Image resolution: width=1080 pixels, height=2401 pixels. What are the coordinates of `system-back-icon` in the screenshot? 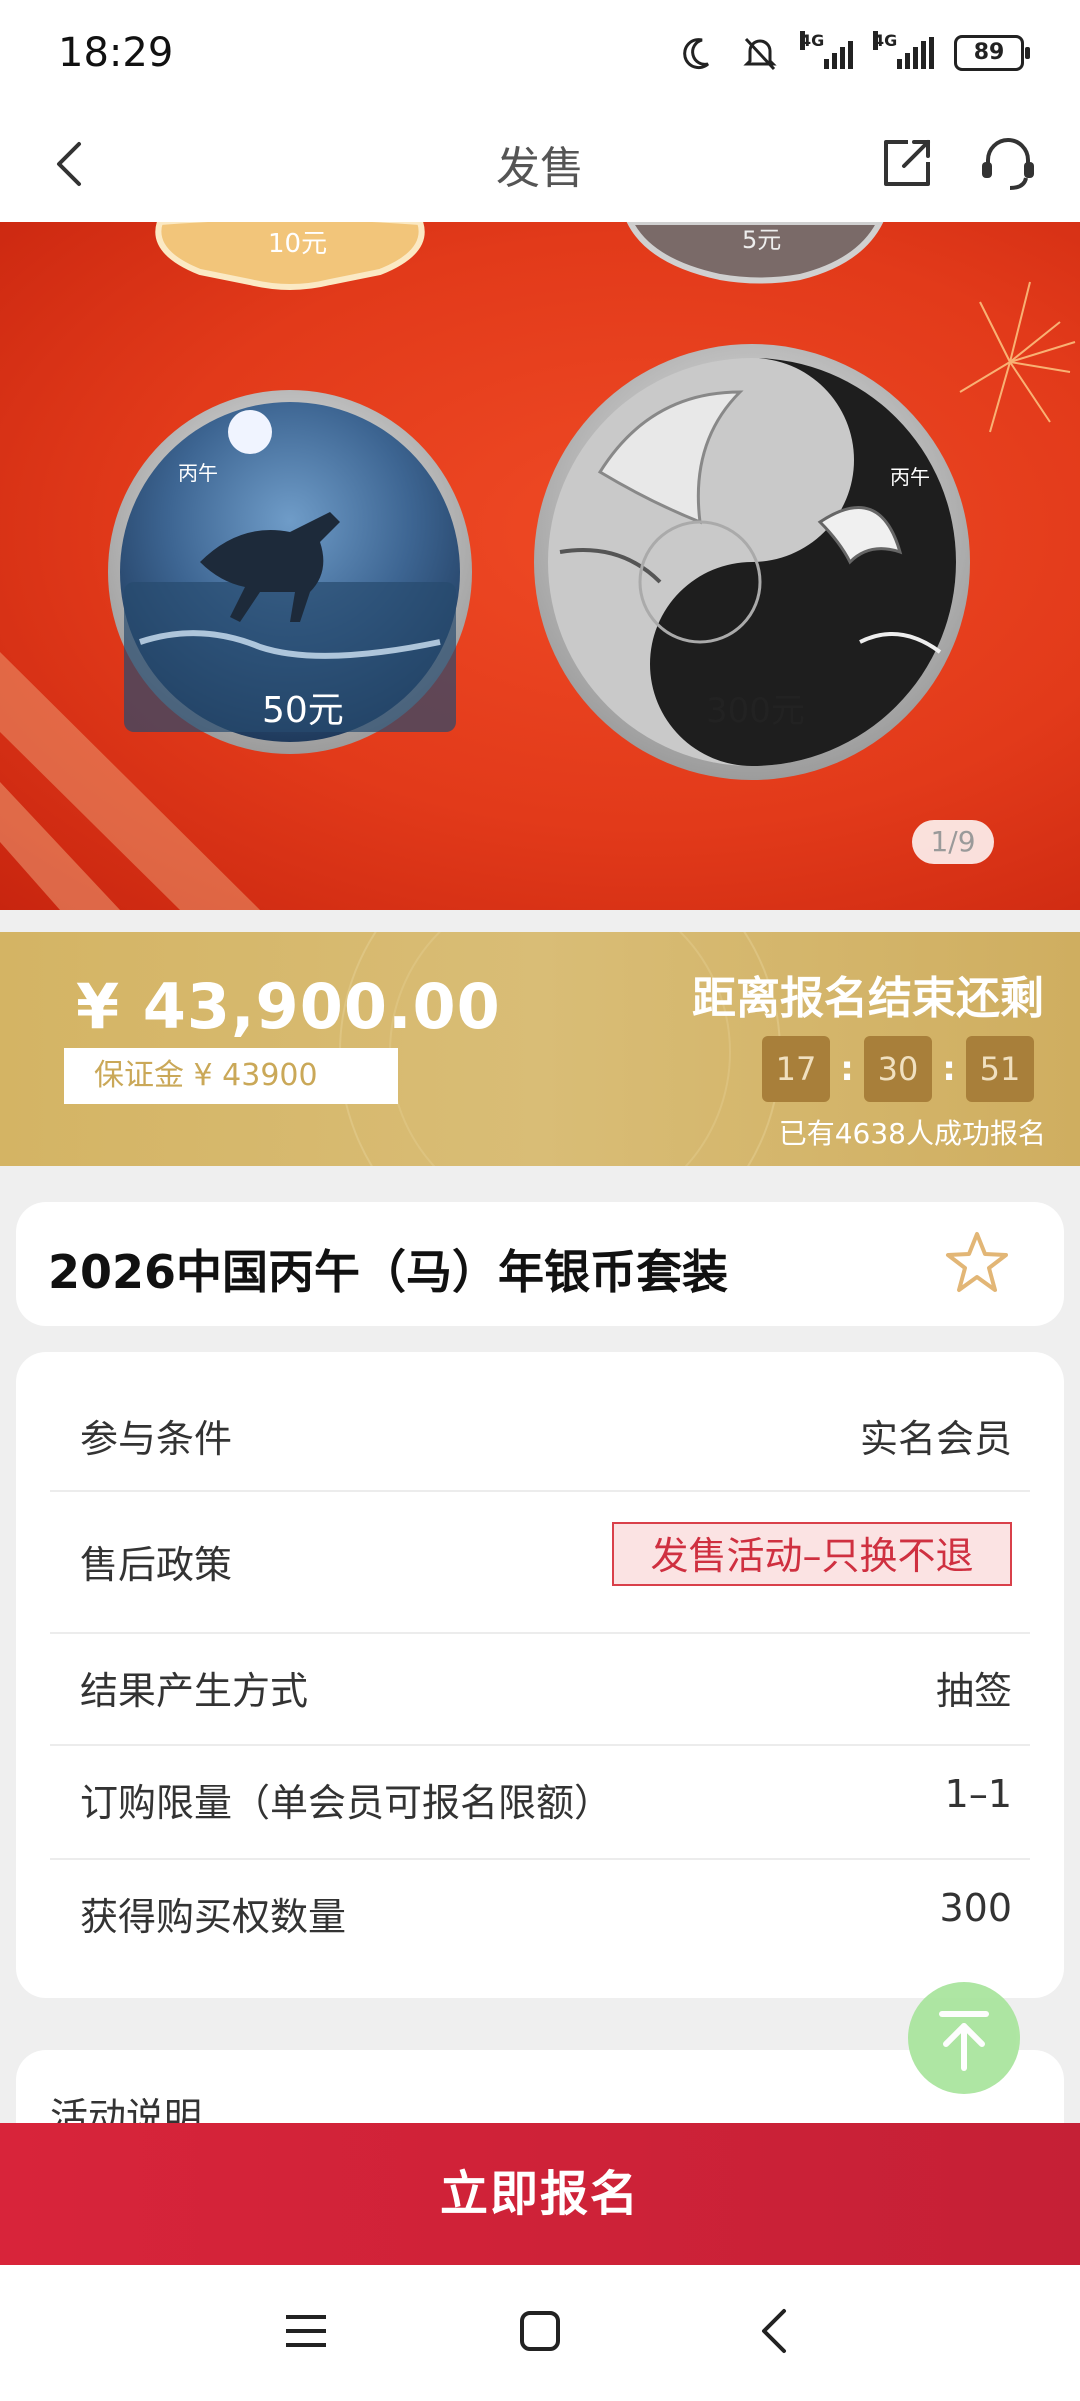 It's located at (774, 2331).